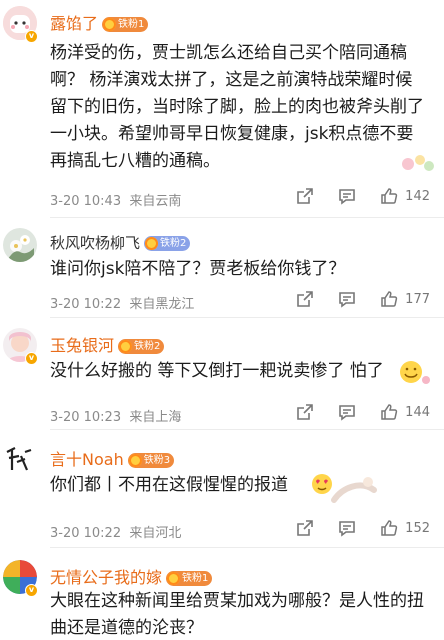 Image resolution: width=444 pixels, height=640 pixels. Describe the element at coordinates (237, 614) in the screenshot. I see `comment-text: 大眼在这种新闻里给贾某加戏为哪般？是人性的扭曲还是道德的沦丧？` at that location.